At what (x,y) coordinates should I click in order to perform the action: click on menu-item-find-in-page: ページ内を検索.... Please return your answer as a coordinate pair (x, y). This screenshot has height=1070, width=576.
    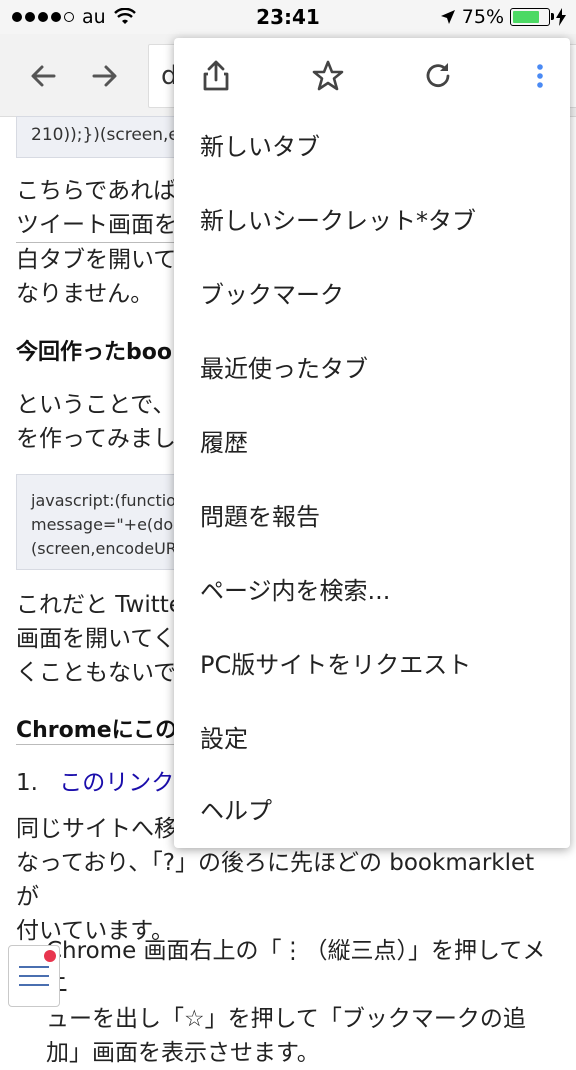
    Looking at the image, I should click on (372, 591).